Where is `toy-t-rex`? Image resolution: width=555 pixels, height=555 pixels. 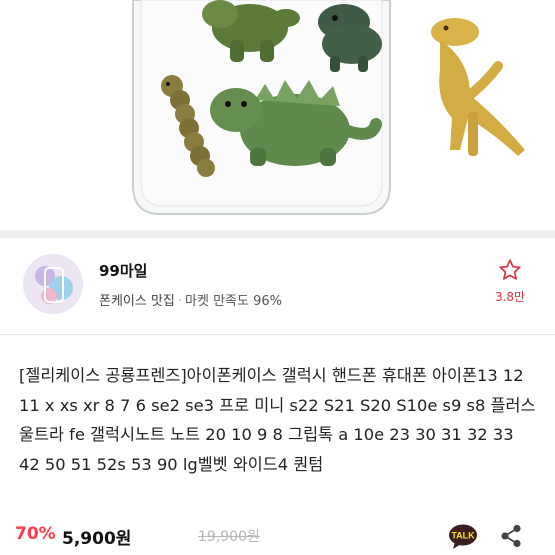 toy-t-rex is located at coordinates (478, 87).